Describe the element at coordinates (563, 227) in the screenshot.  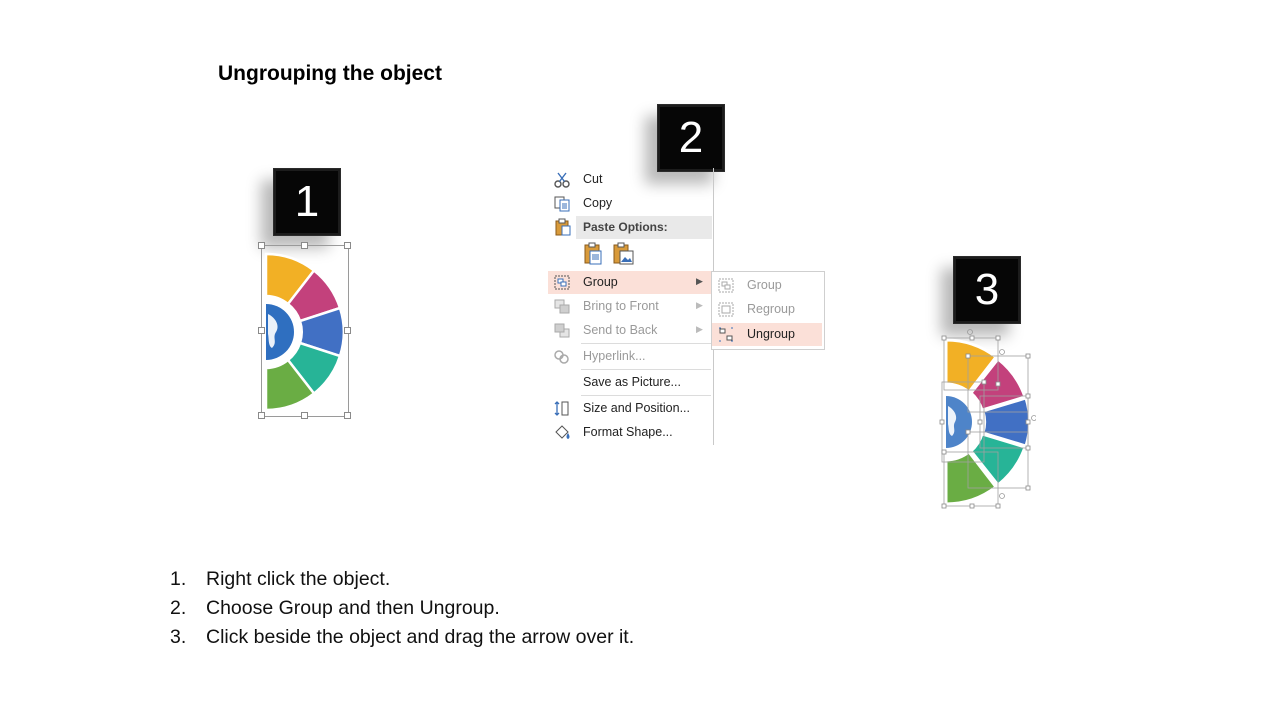
I see `clipboard-icon` at that location.